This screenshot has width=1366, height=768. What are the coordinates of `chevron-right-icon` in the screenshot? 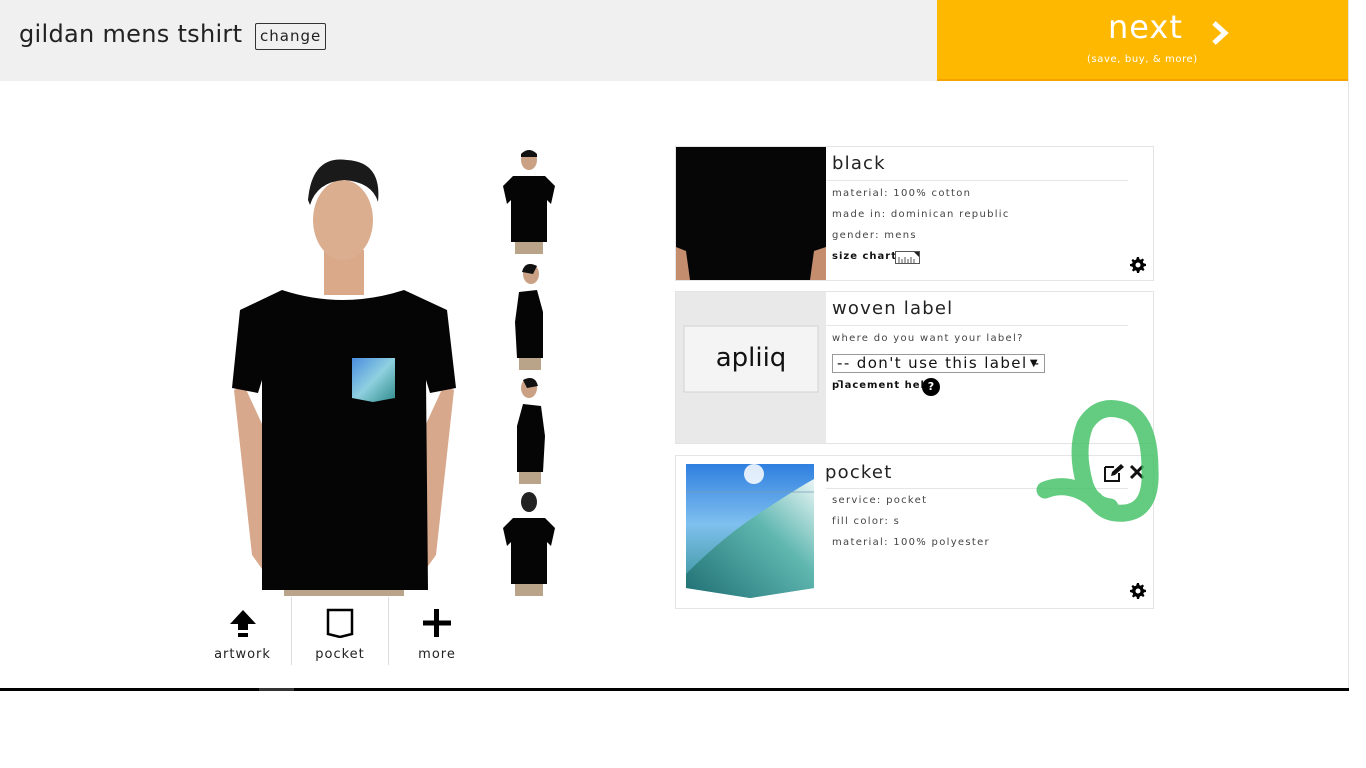 It's located at (1220, 33).